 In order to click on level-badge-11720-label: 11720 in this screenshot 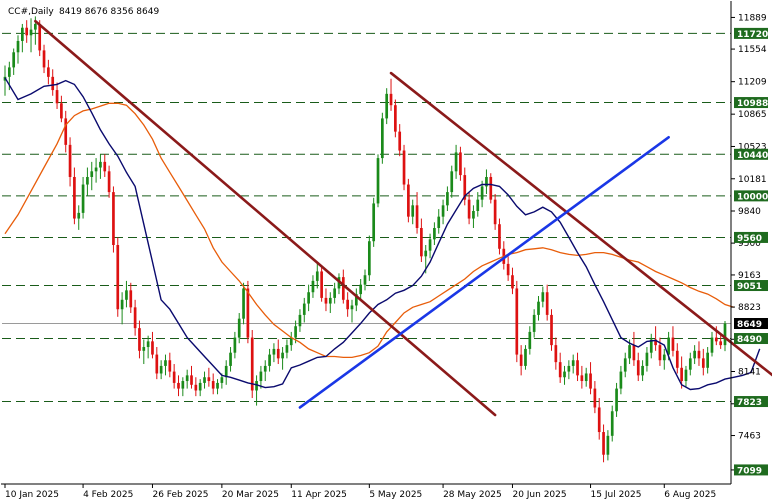, I will do `click(752, 35)`.